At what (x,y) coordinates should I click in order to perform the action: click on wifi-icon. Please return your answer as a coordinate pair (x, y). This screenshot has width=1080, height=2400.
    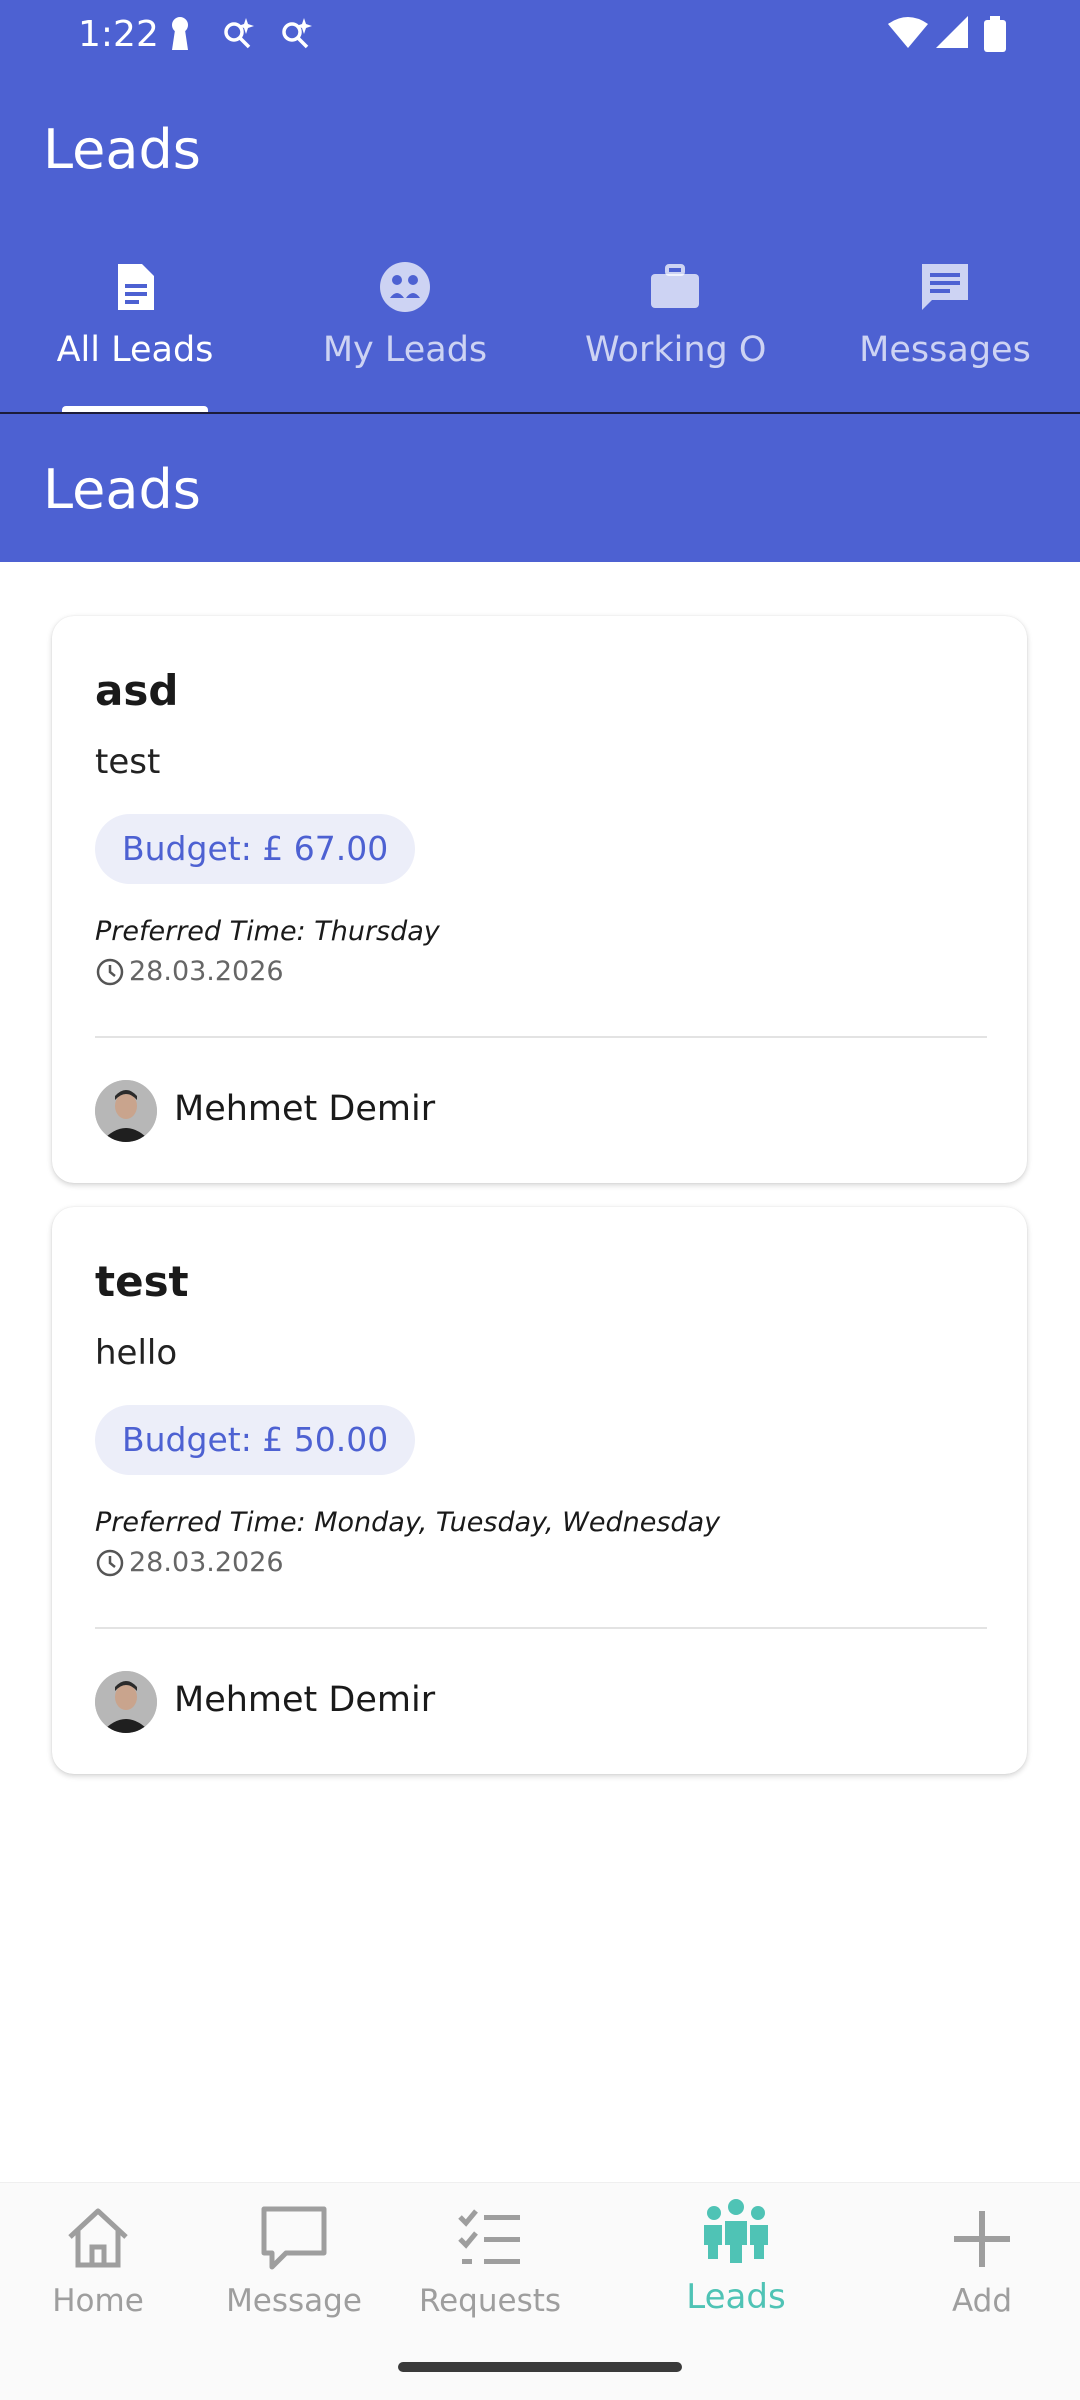
    Looking at the image, I should click on (908, 32).